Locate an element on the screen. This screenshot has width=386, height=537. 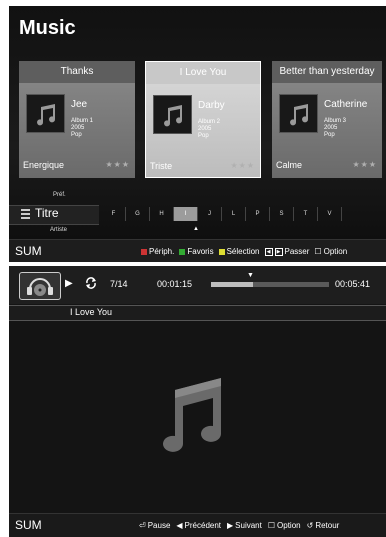
card-mood: Energique is located at coordinates (44, 165).